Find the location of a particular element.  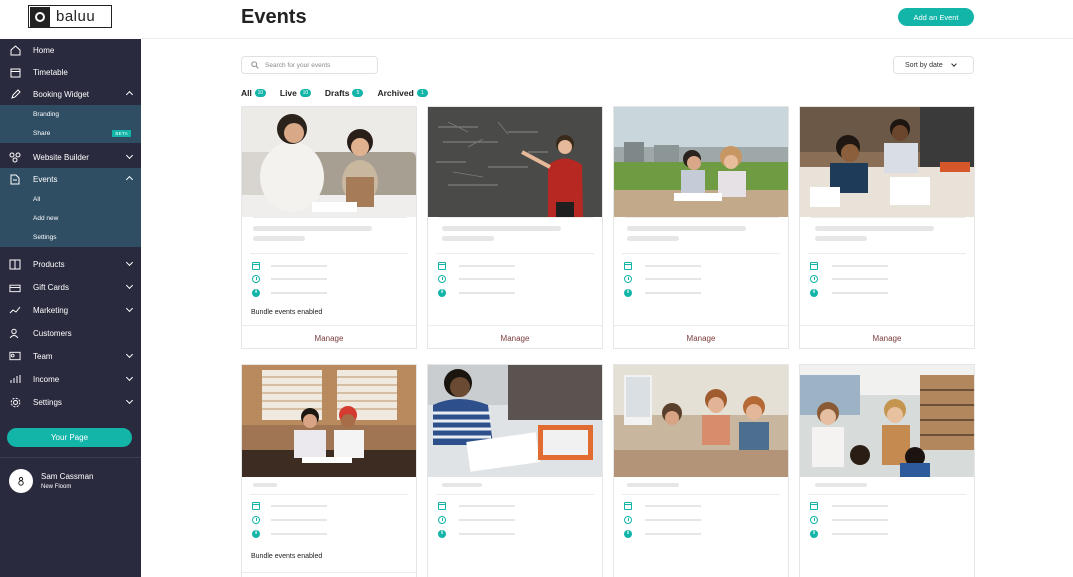

sidebar-item-events: Events is located at coordinates (70, 179).